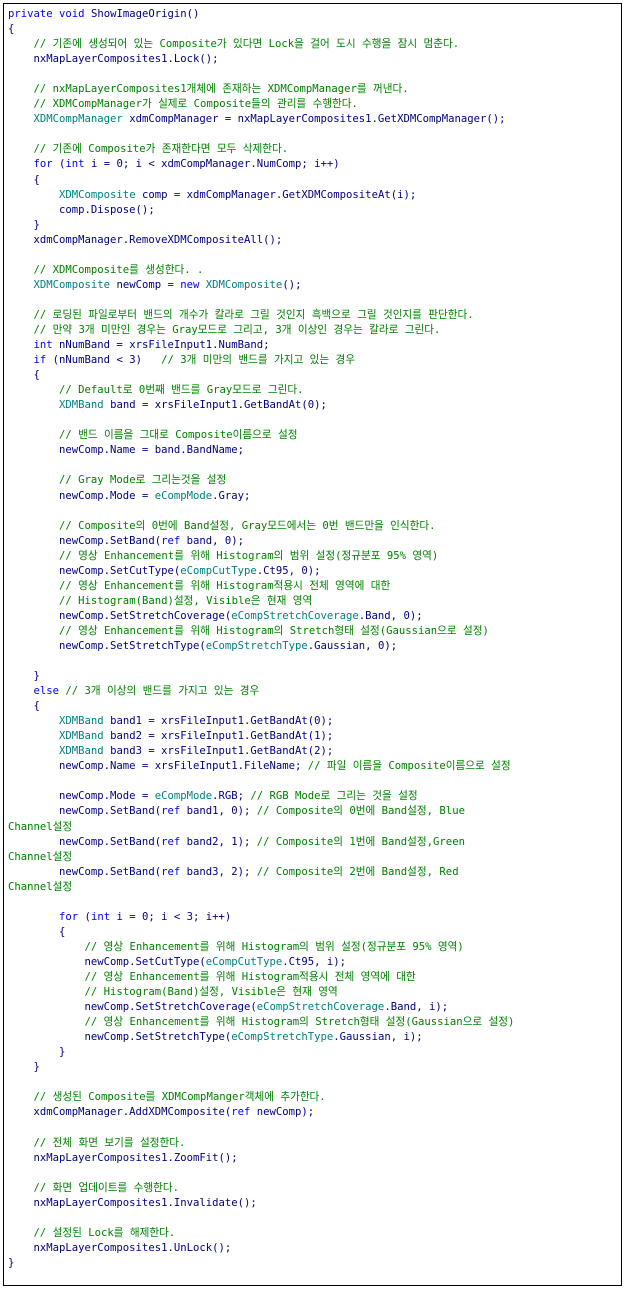 The width and height of the screenshot is (627, 1291). What do you see at coordinates (106, 1187) in the screenshot?
I see `code-comment: // 화면 업데이트를 수행한다.` at bounding box center [106, 1187].